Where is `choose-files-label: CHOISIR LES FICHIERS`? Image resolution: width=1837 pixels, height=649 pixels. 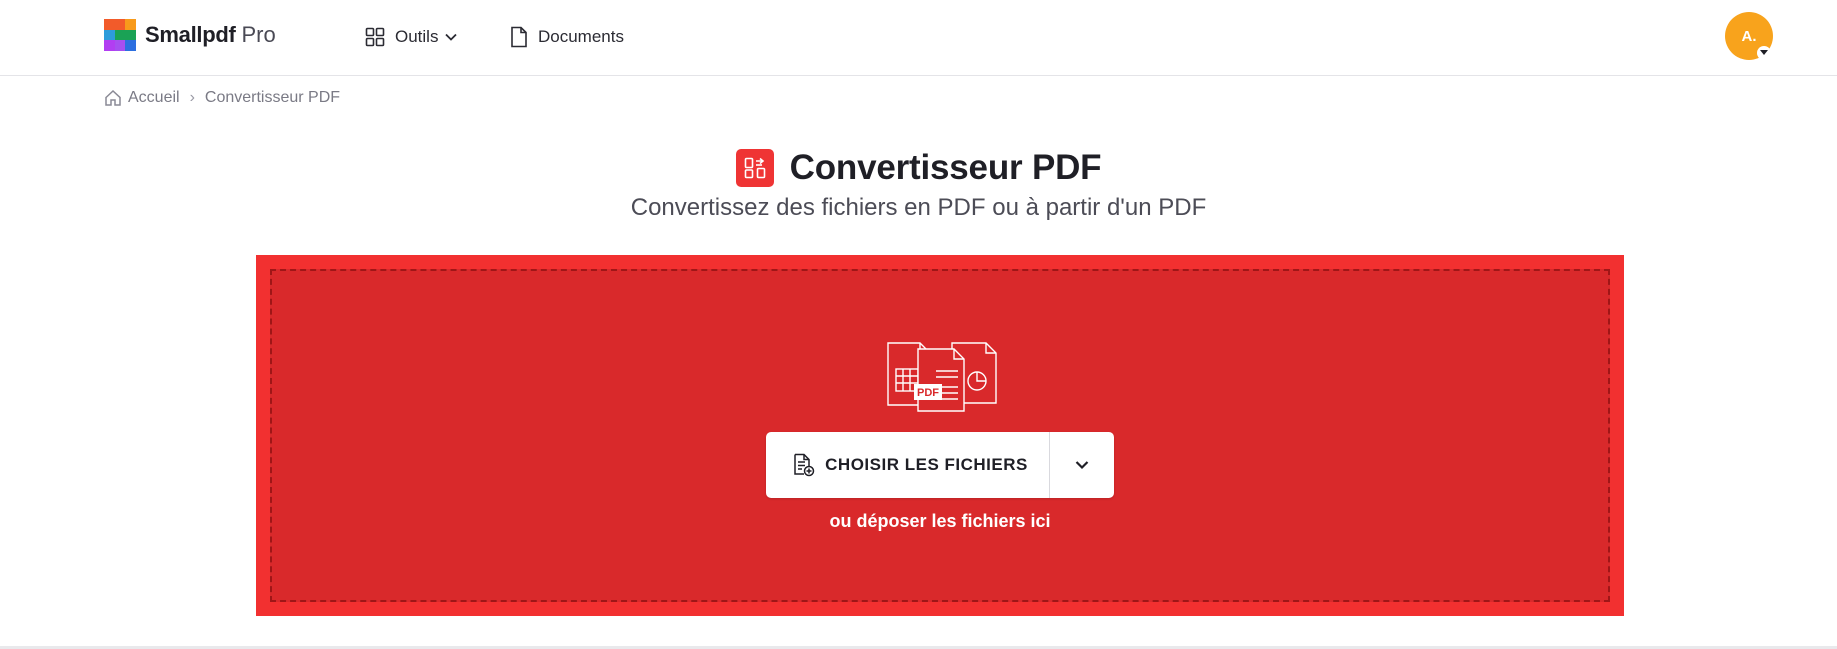
choose-files-label: CHOISIR LES FICHIERS is located at coordinates (926, 464).